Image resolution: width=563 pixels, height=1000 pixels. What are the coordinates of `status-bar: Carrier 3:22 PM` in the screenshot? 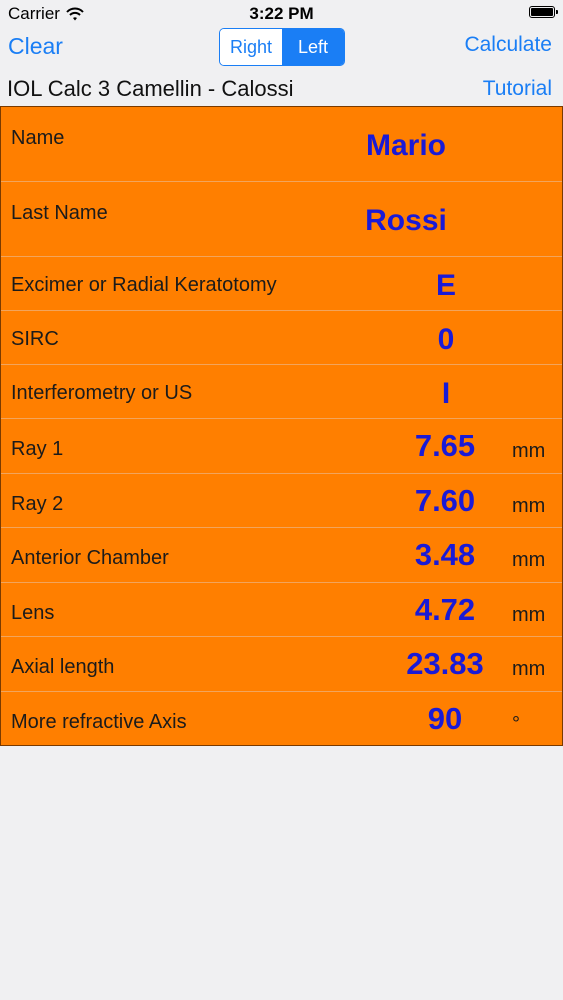 It's located at (281, 14).